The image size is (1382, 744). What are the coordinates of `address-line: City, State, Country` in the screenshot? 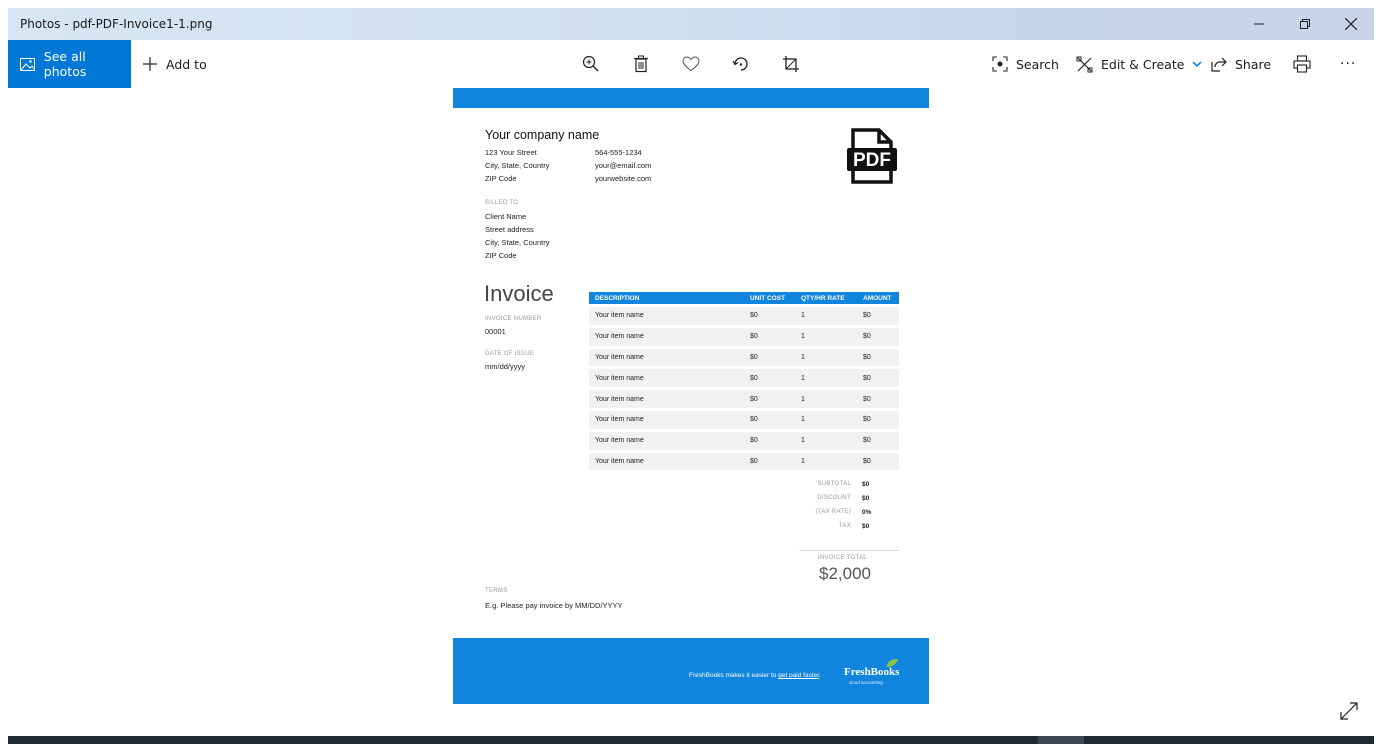 It's located at (517, 165).